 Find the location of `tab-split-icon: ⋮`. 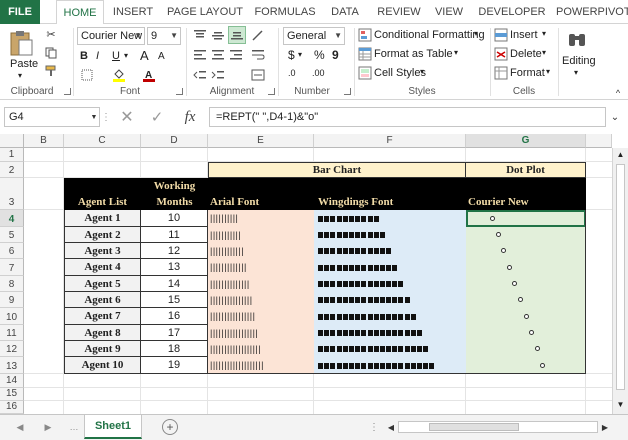

tab-split-icon: ⋮ is located at coordinates (374, 427).